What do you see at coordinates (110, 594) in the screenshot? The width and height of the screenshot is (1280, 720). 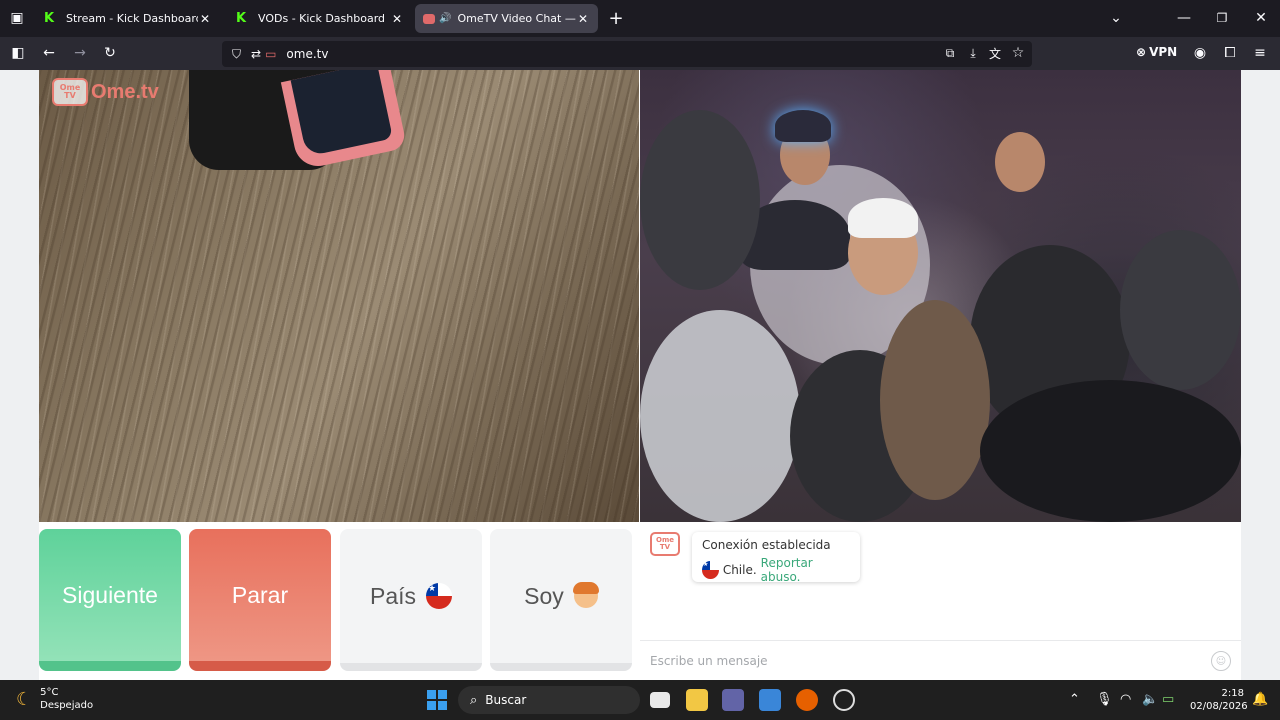 I see `next-label: Siguiente` at bounding box center [110, 594].